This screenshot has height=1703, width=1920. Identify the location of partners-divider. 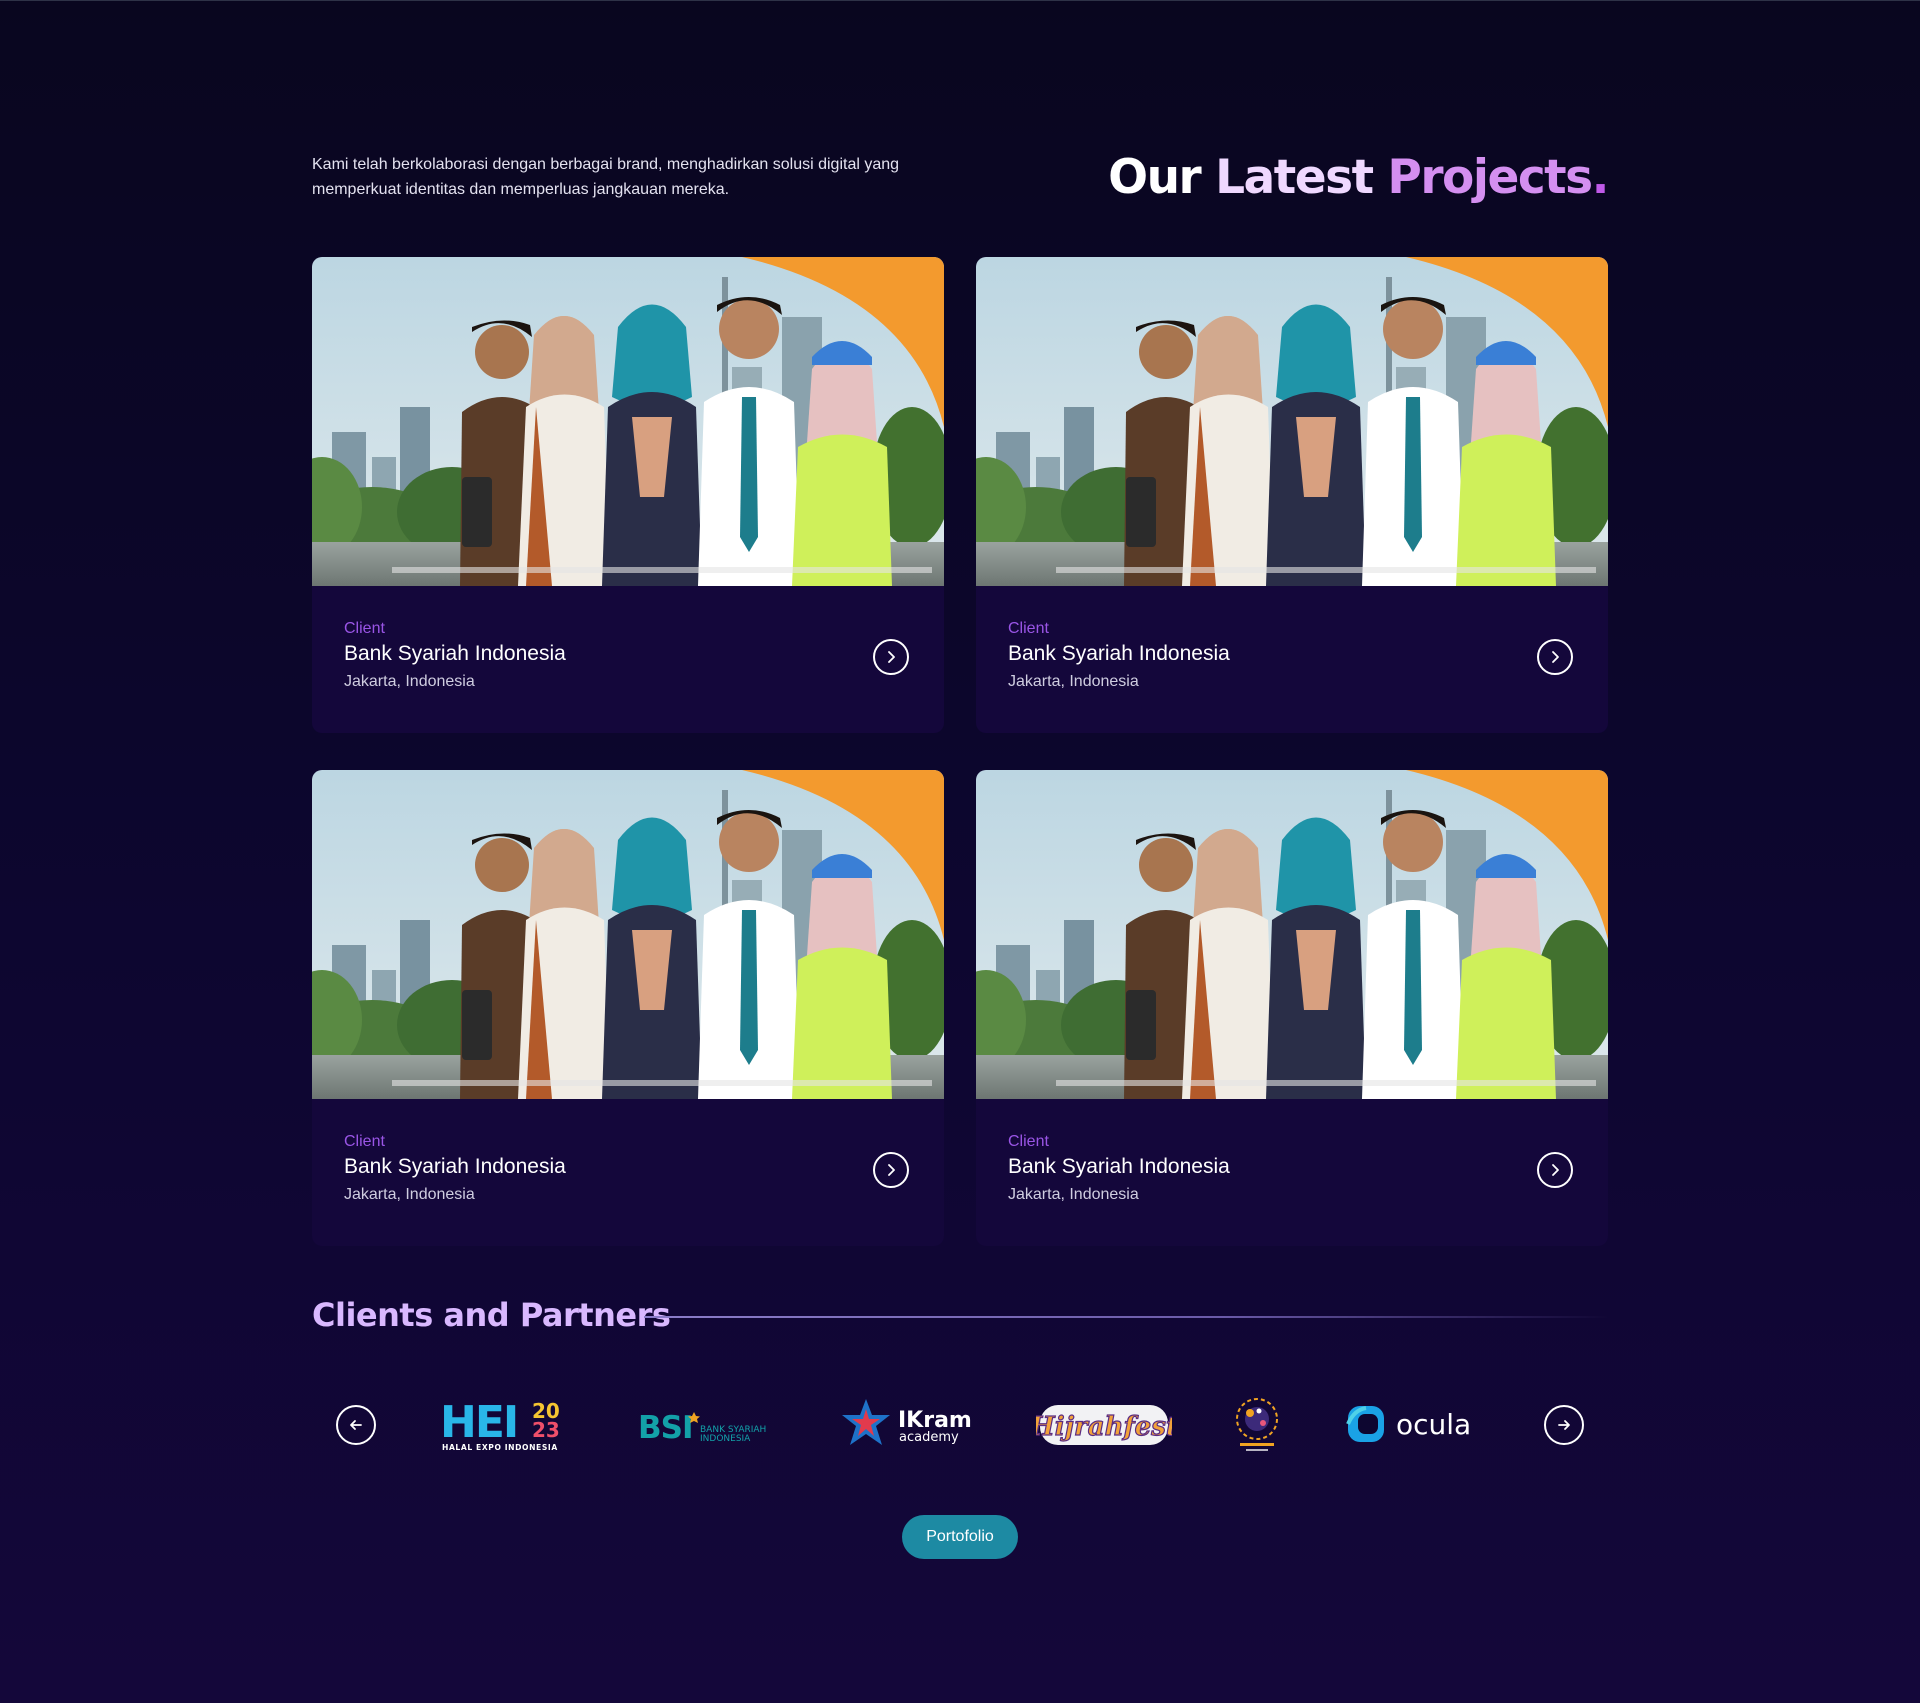
(1126, 1317).